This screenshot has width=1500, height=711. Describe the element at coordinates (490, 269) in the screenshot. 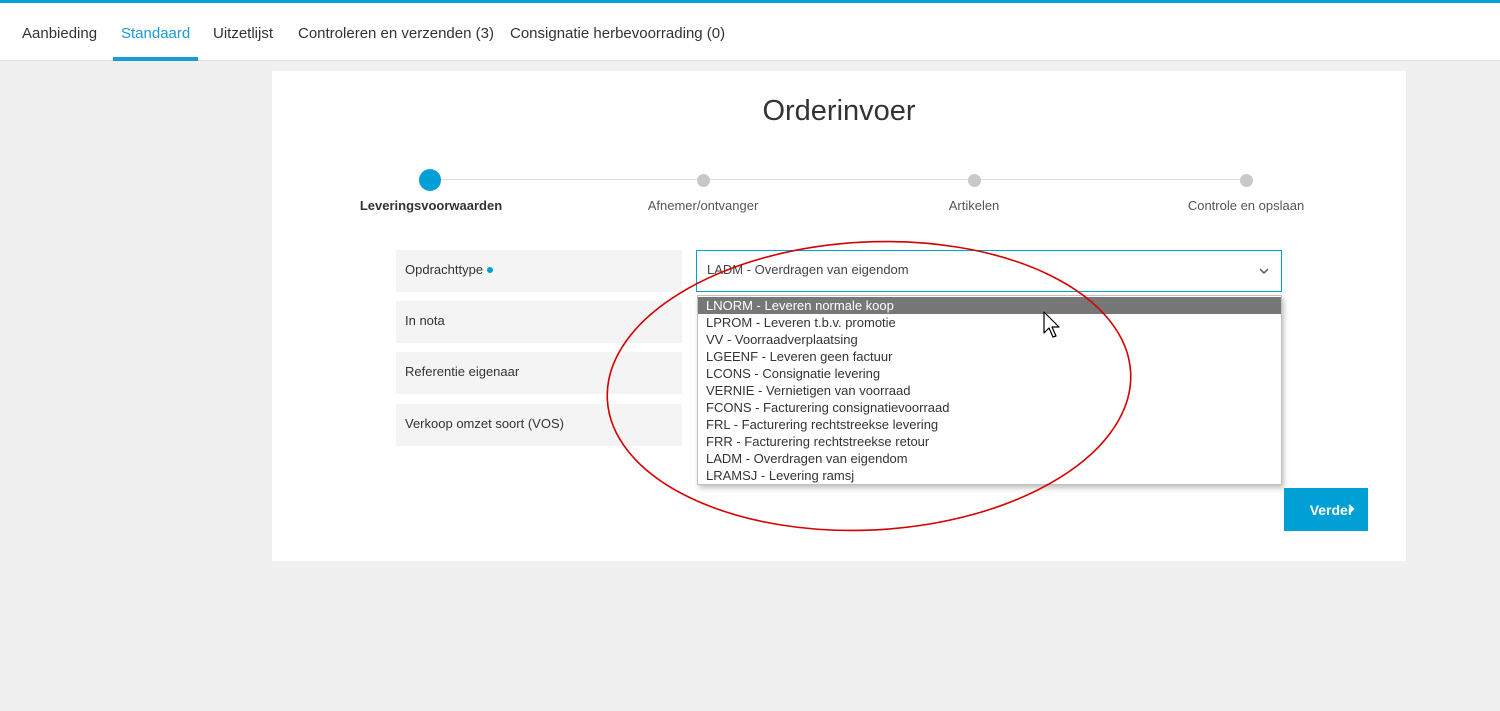

I see `required-indicator` at that location.